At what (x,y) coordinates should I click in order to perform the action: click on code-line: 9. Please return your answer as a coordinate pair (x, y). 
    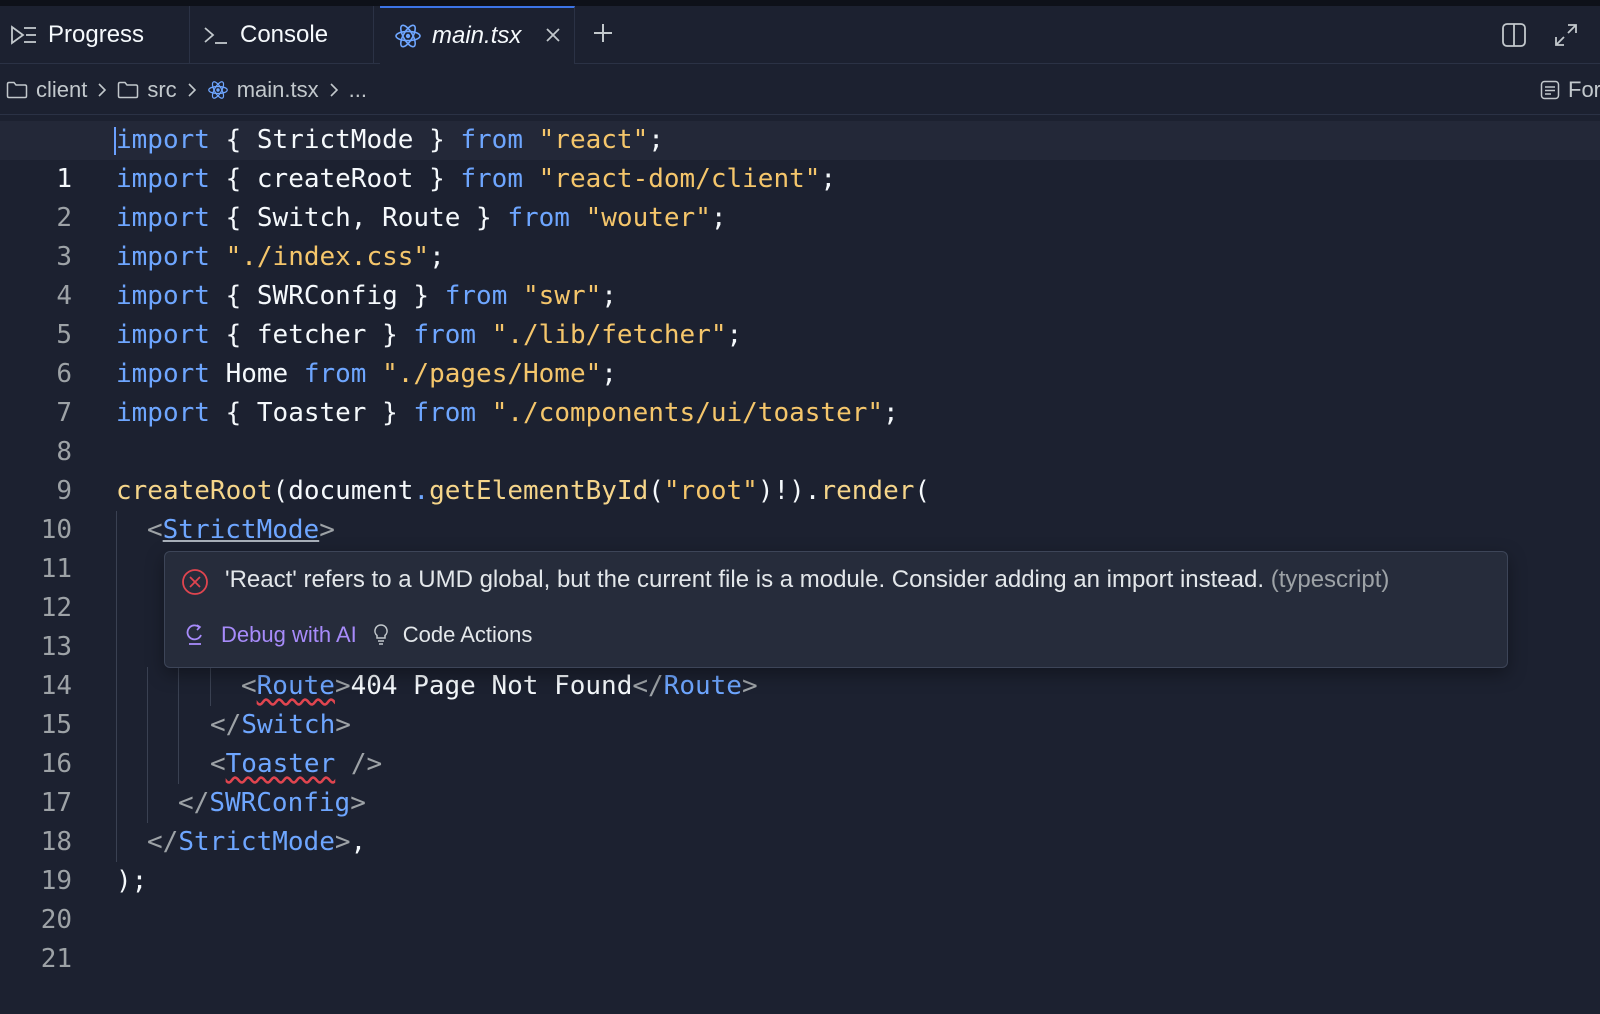
    Looking at the image, I should click on (800, 469).